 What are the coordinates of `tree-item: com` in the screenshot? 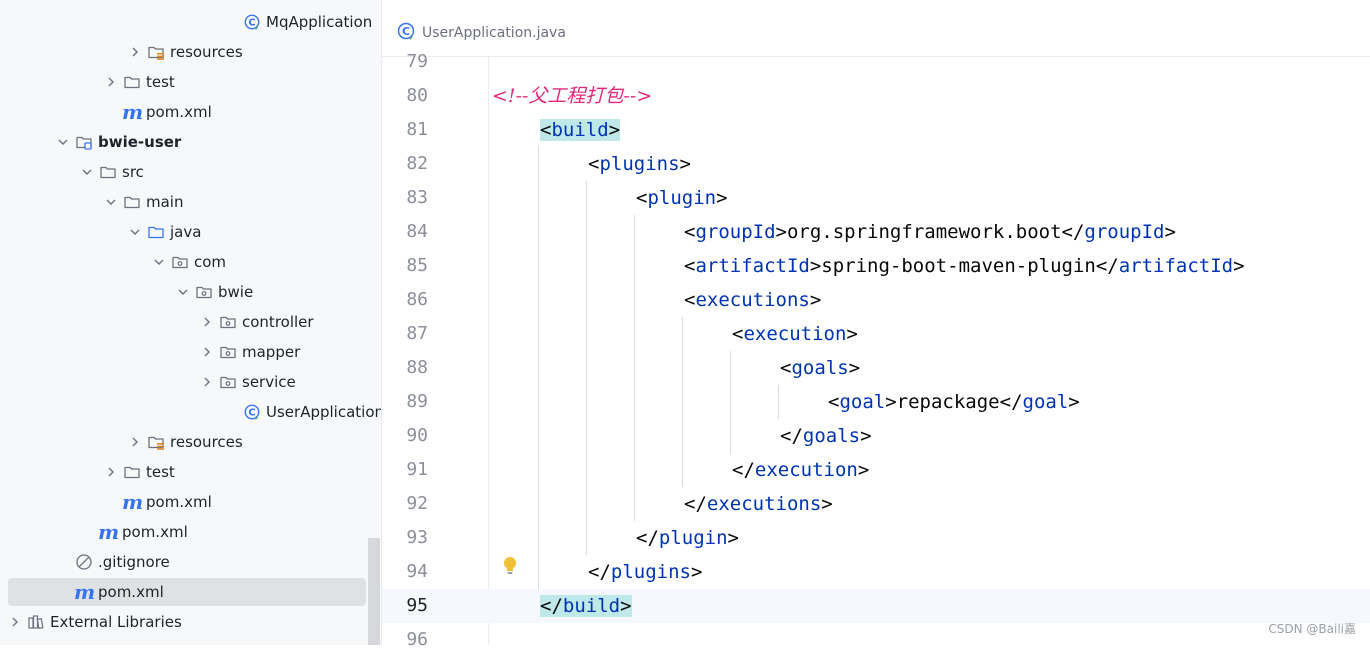 It's located at (184, 262).